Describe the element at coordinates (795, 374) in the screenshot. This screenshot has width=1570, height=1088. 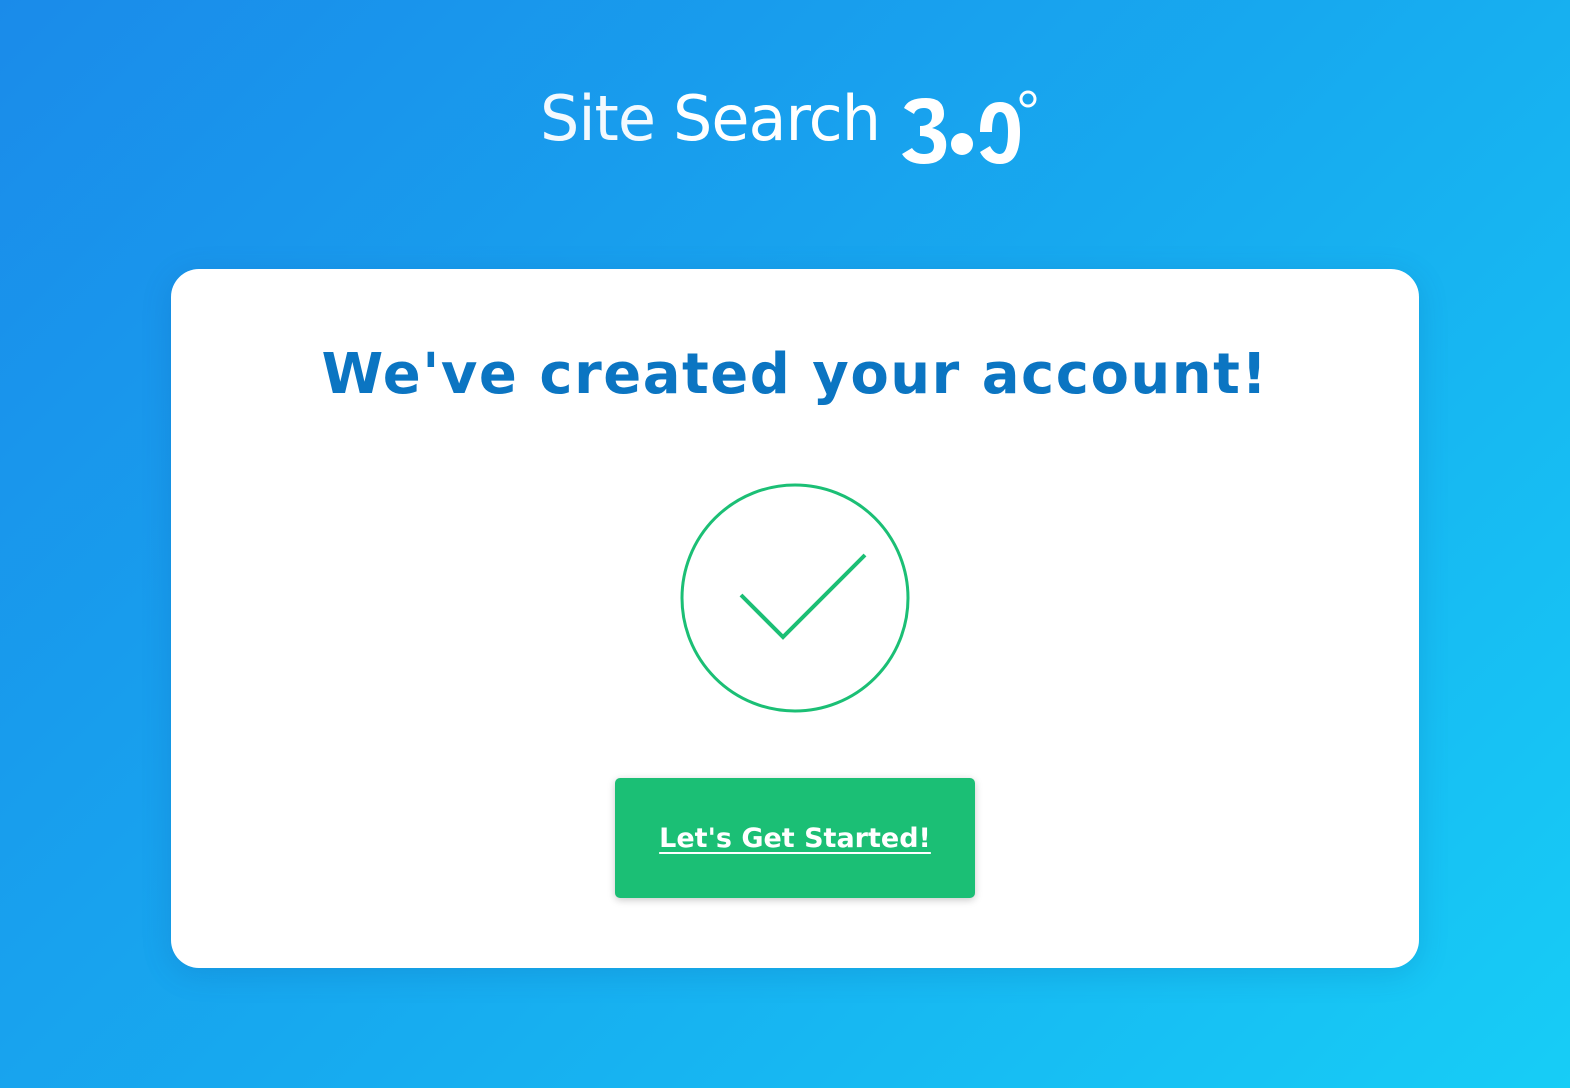
I see `page-title: We've created your account!` at that location.